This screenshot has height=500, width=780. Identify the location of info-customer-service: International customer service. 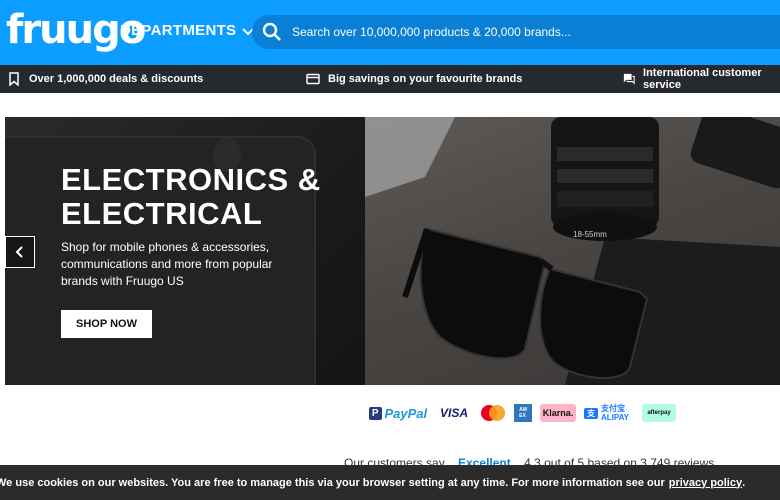
(701, 79).